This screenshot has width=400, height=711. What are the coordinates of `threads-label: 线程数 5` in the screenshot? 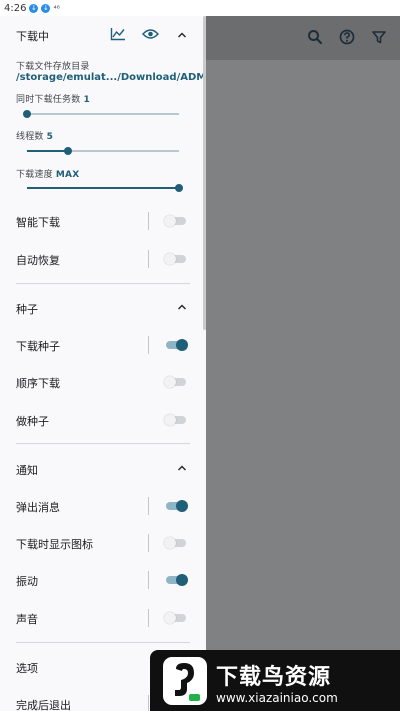 It's located at (34, 135).